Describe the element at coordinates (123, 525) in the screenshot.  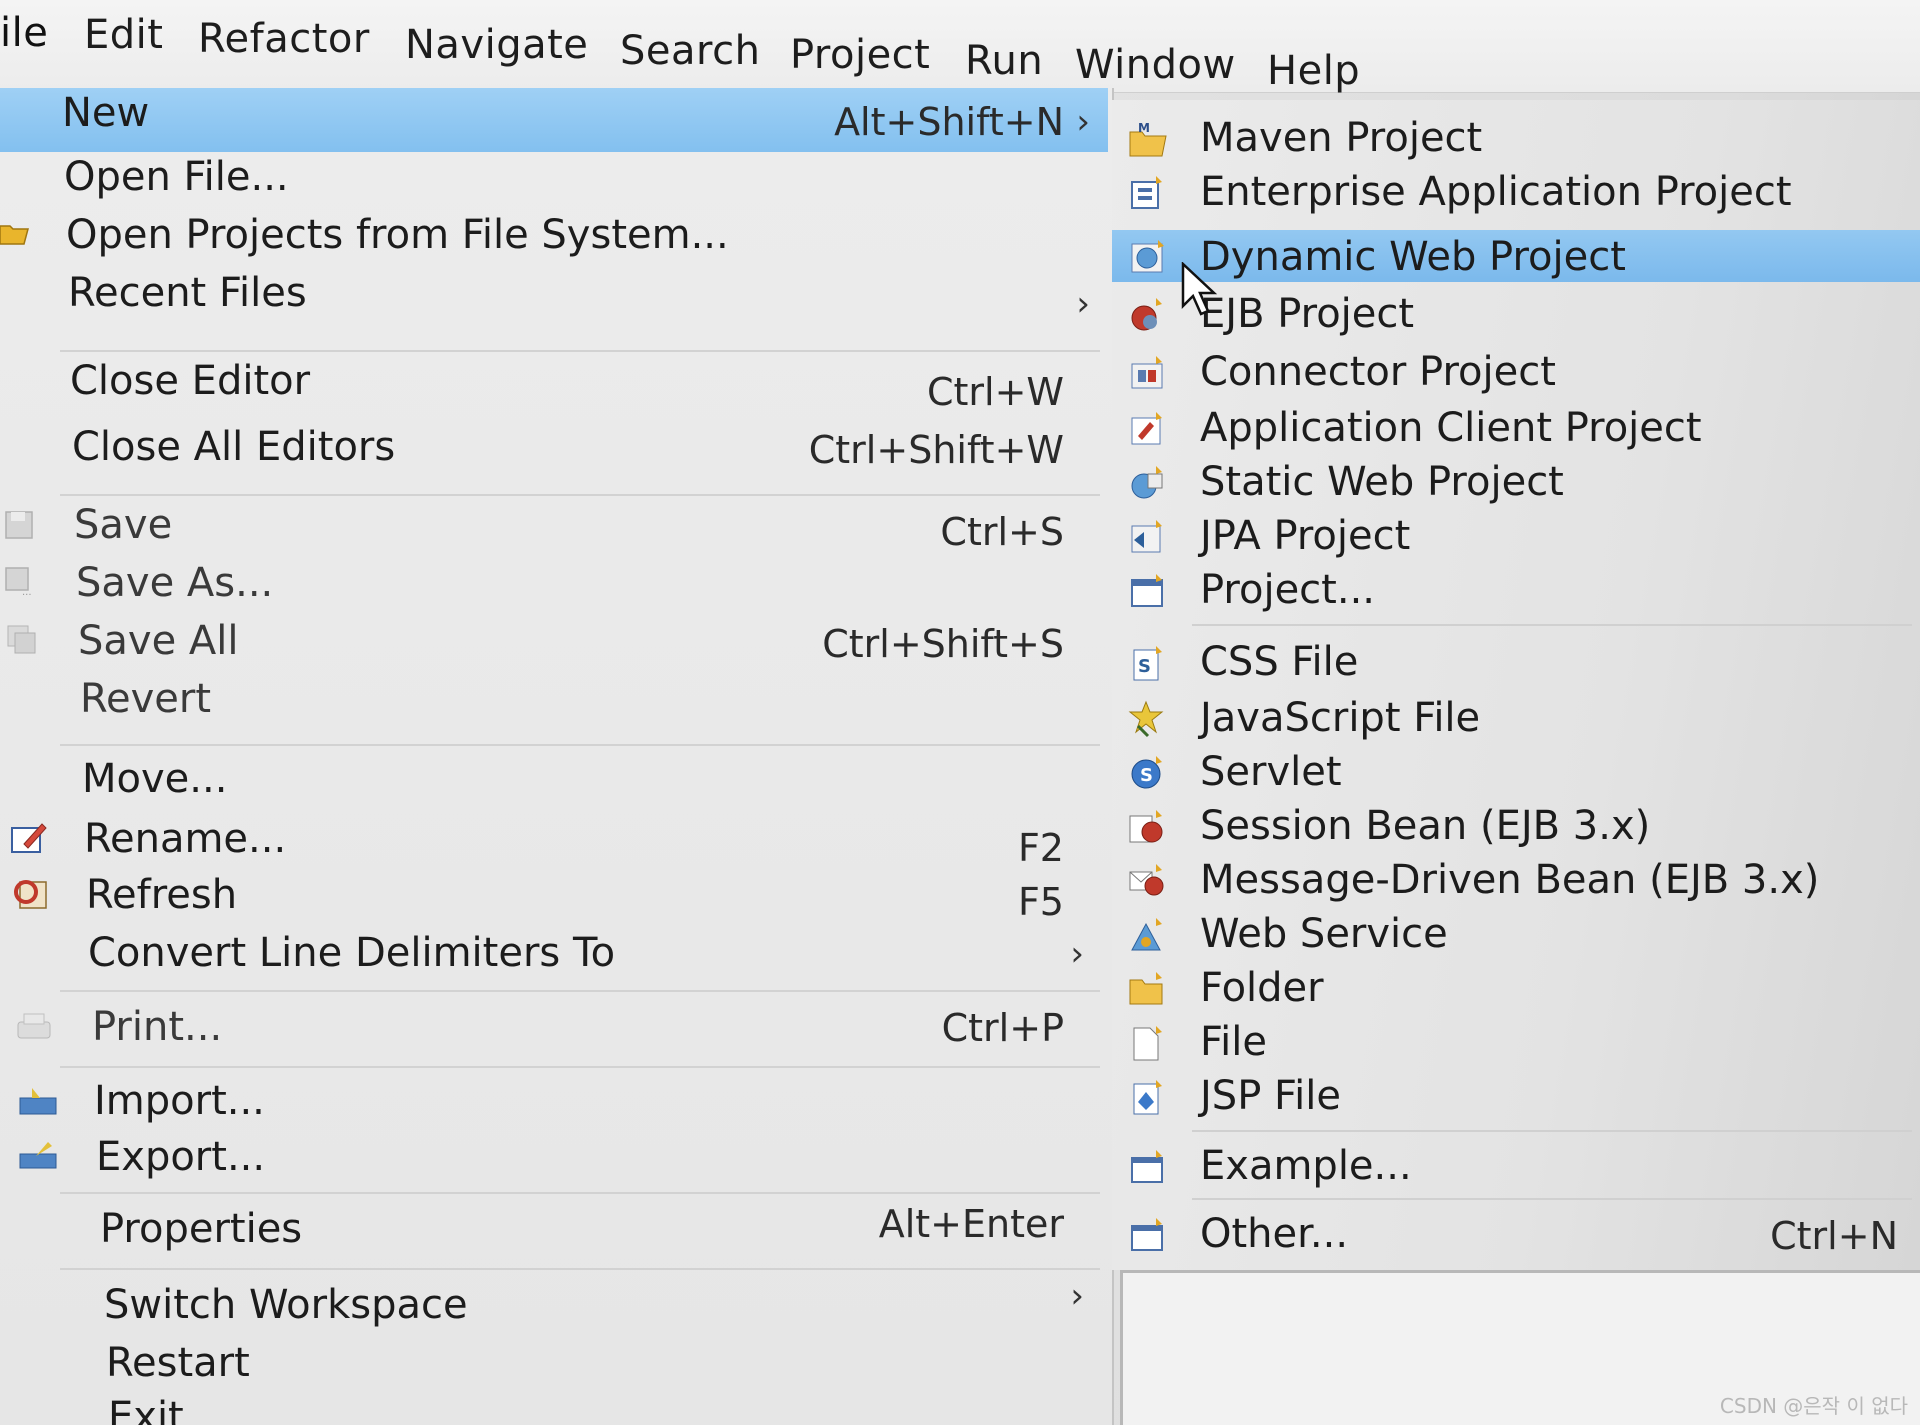
I see `menu-item-label: Save` at that location.